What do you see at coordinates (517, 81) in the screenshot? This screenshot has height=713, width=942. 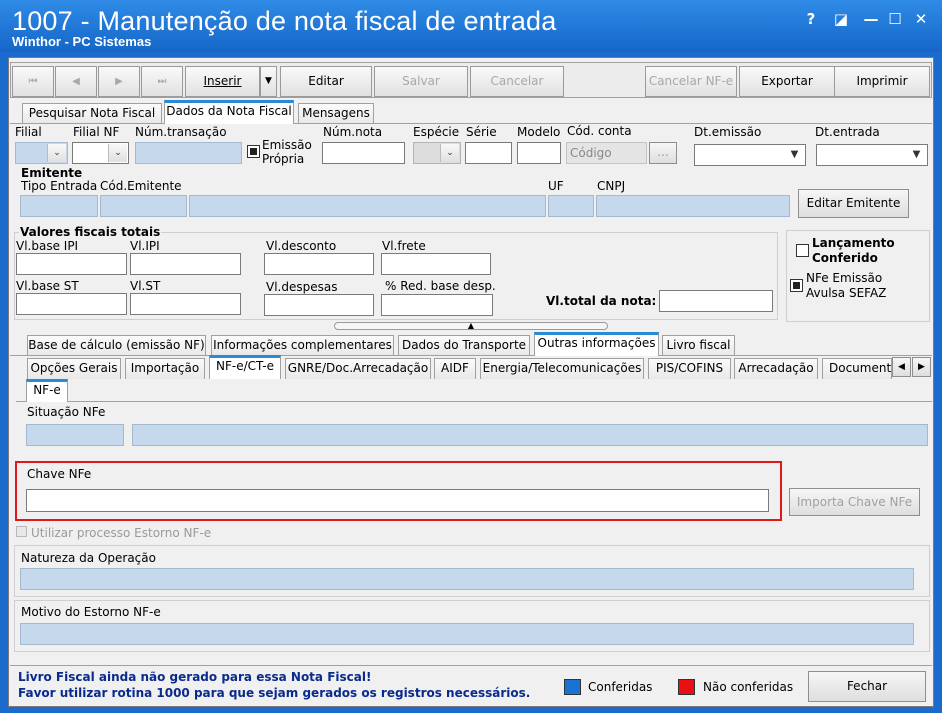 I see `cancelar-button: Cancelar` at bounding box center [517, 81].